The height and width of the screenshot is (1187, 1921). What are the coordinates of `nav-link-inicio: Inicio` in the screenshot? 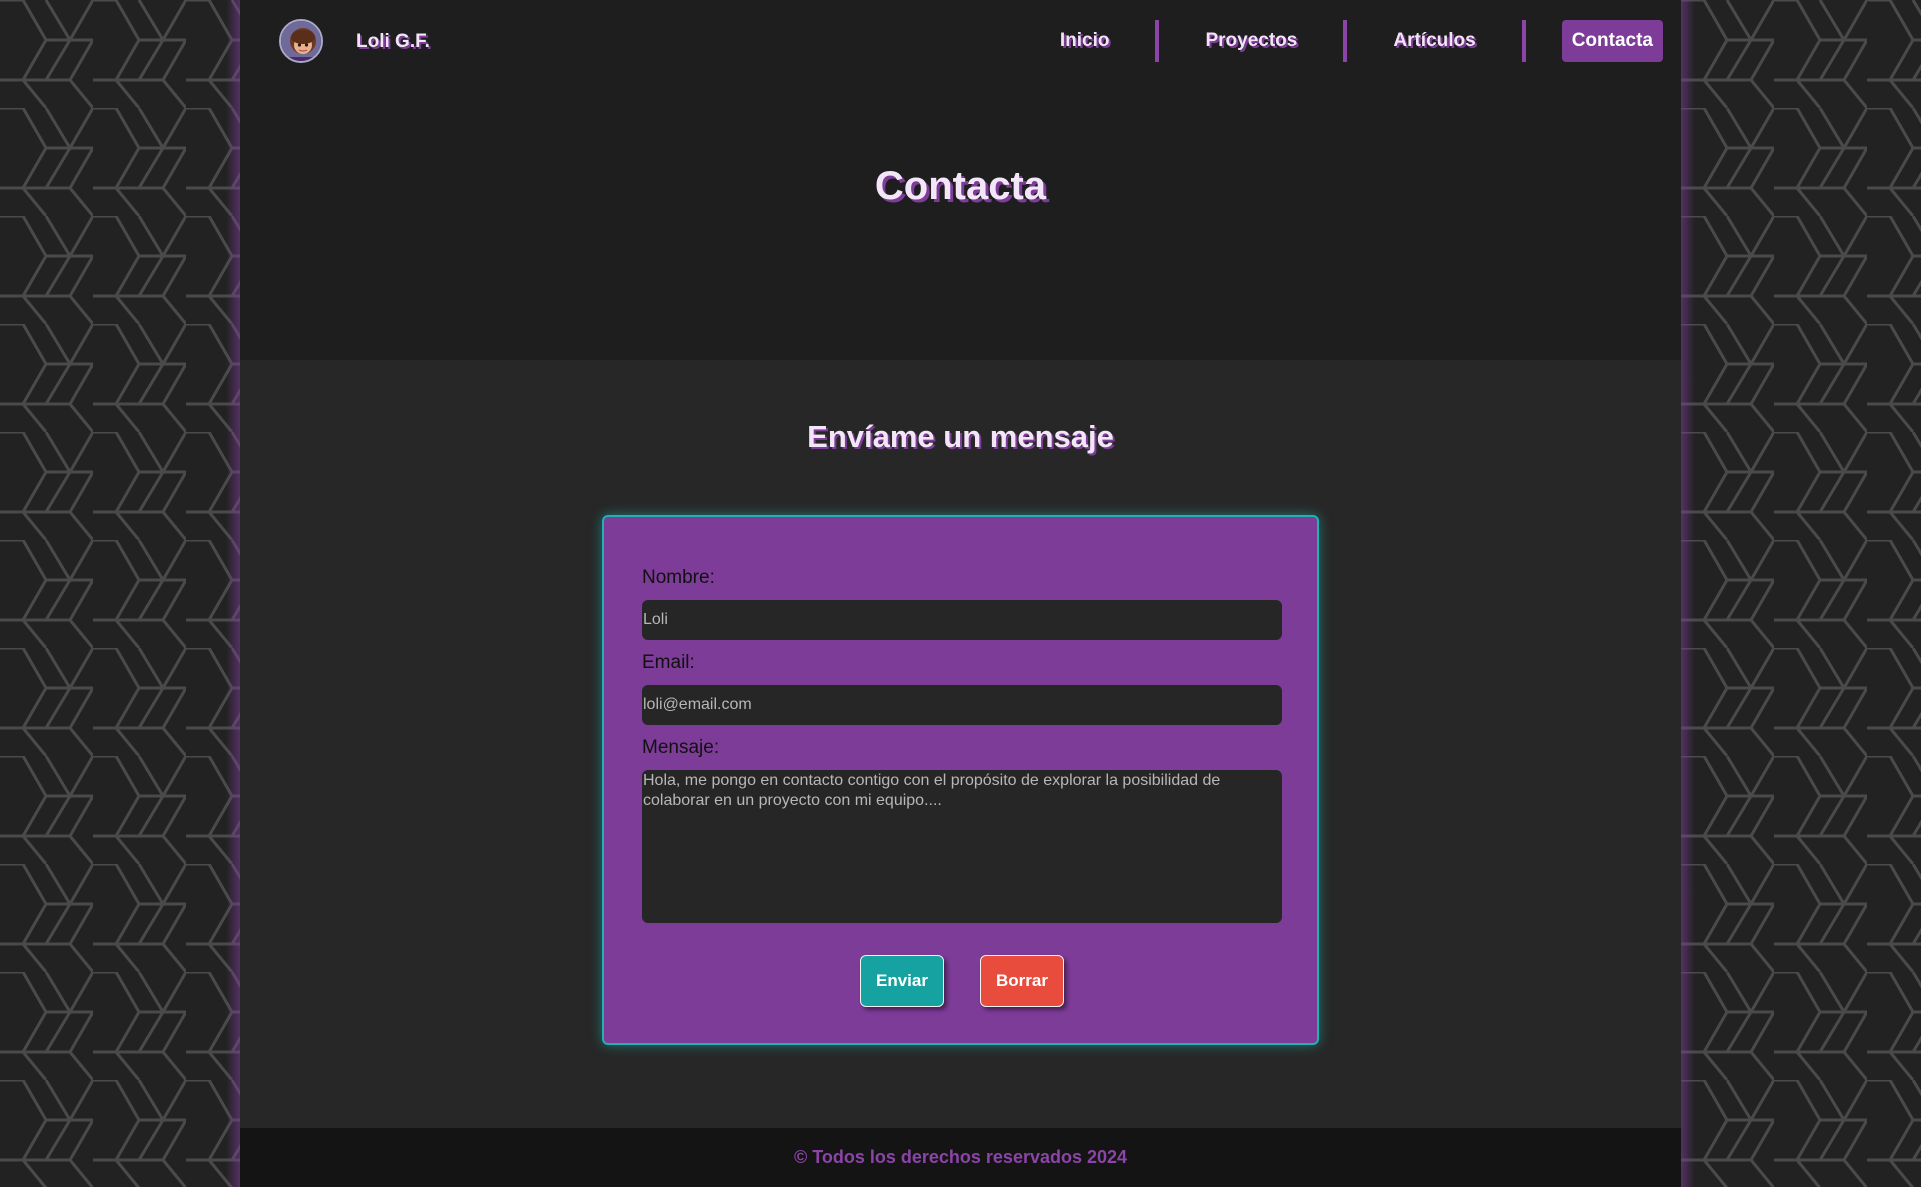 It's located at (1085, 41).